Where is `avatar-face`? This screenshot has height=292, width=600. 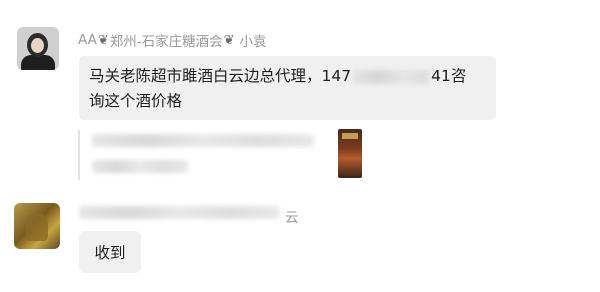
avatar-face is located at coordinates (37, 45).